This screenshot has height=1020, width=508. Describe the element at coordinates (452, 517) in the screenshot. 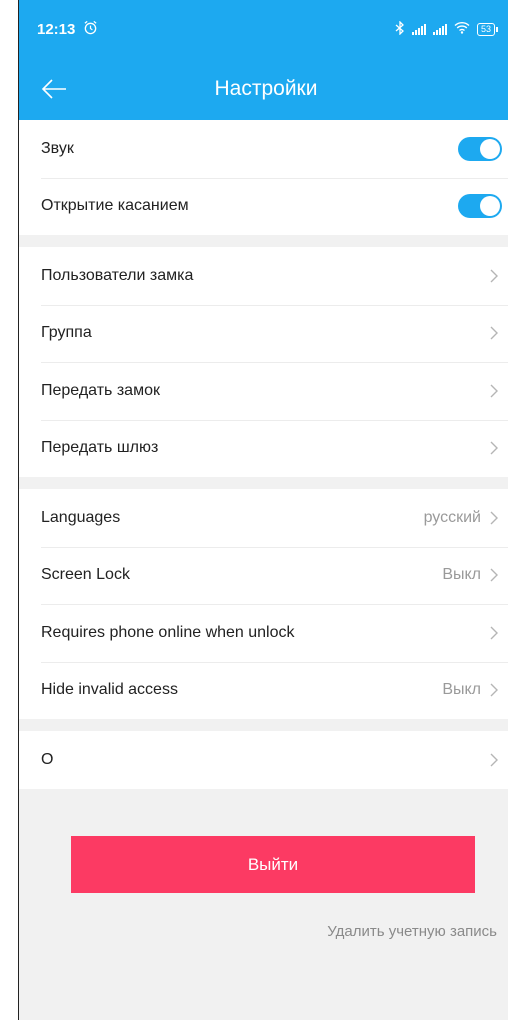

I see `setting-value: русский` at that location.